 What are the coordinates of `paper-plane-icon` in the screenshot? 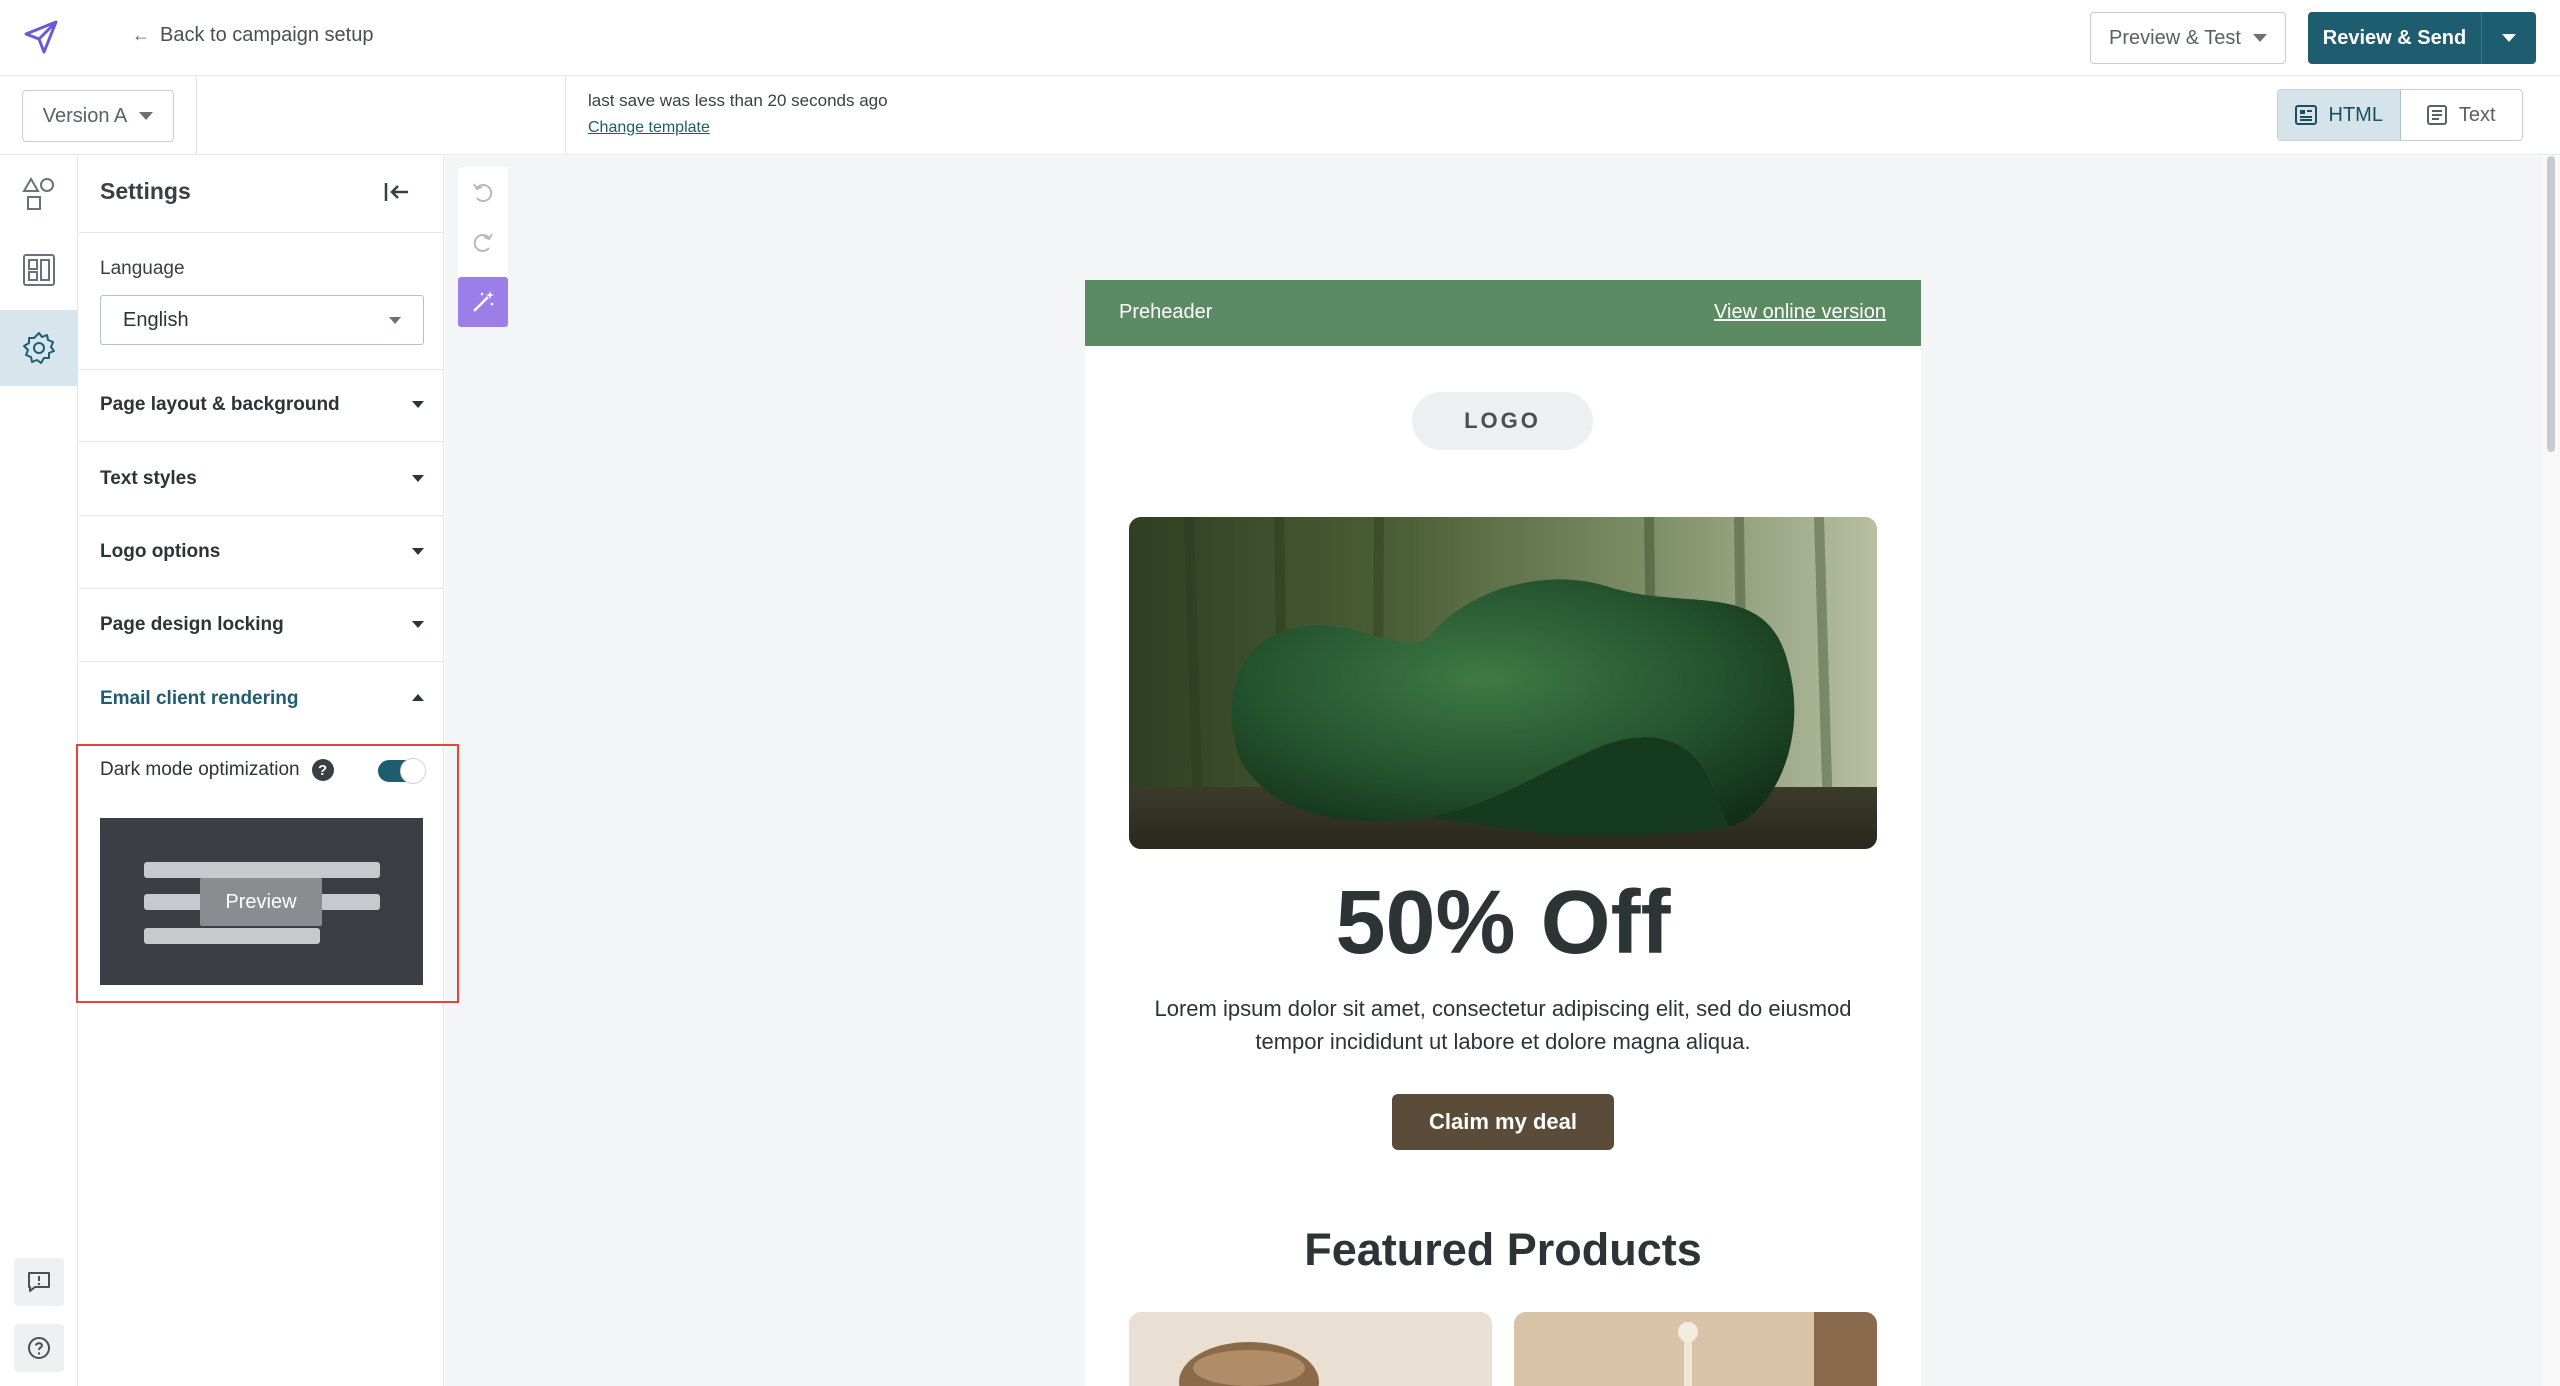 It's located at (41, 37).